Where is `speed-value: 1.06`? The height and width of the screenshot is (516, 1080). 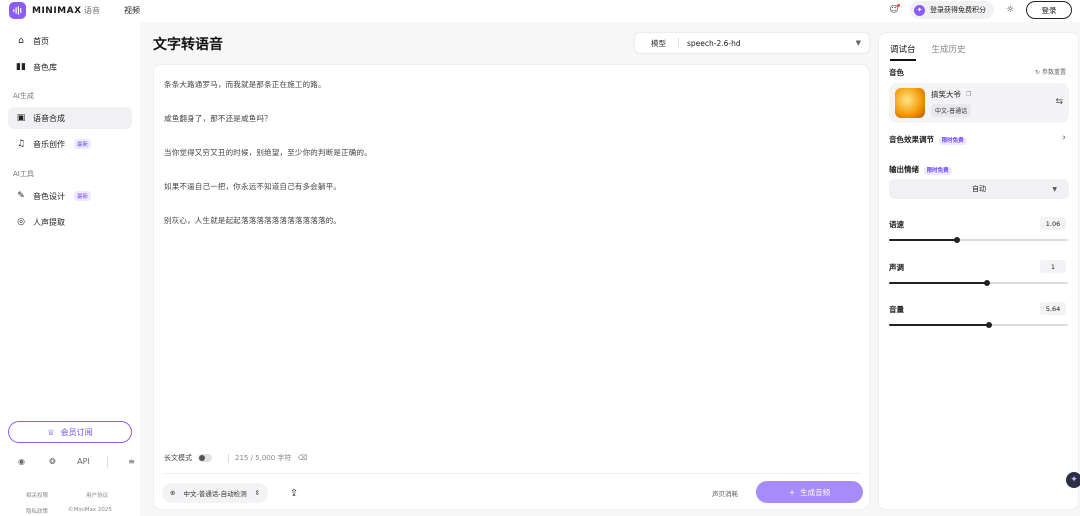 speed-value: 1.06 is located at coordinates (1053, 223).